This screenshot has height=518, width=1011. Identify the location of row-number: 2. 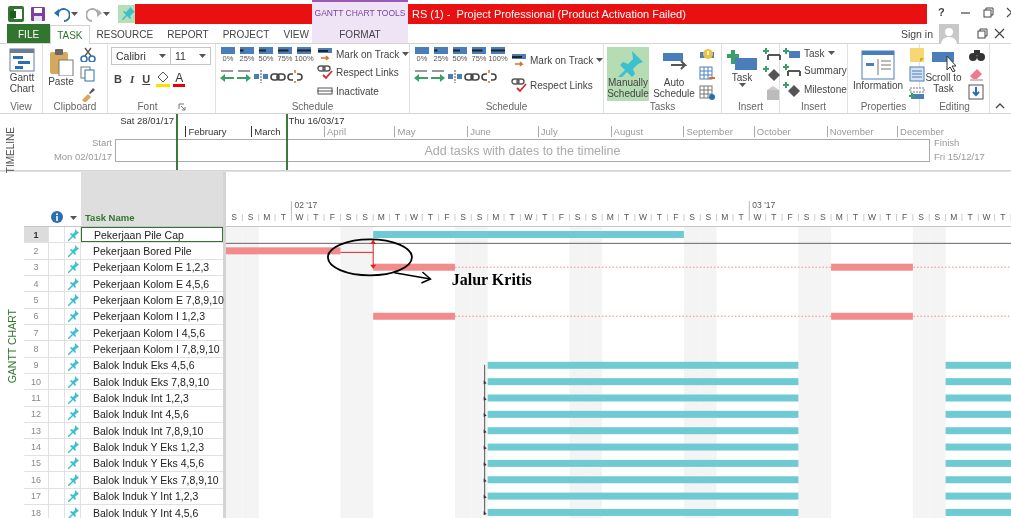
(36, 251).